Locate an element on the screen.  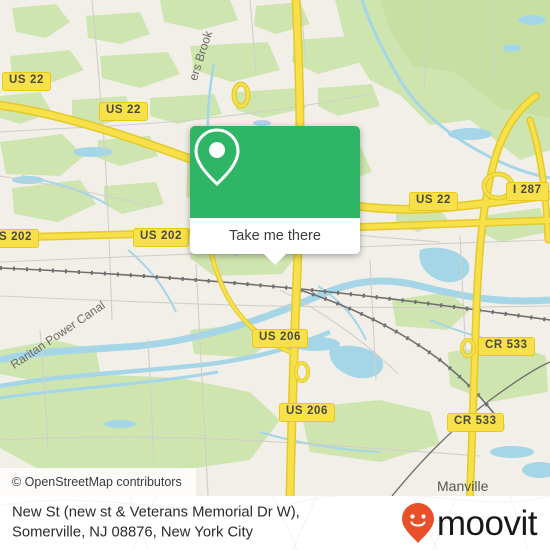
osm-attribution: © OpenStreetMap contributors is located at coordinates (98, 482).